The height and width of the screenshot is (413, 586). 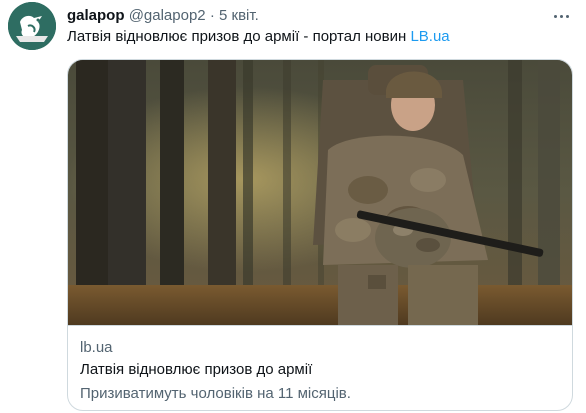 I want to click on more-horizontal-icon, so click(x=555, y=16).